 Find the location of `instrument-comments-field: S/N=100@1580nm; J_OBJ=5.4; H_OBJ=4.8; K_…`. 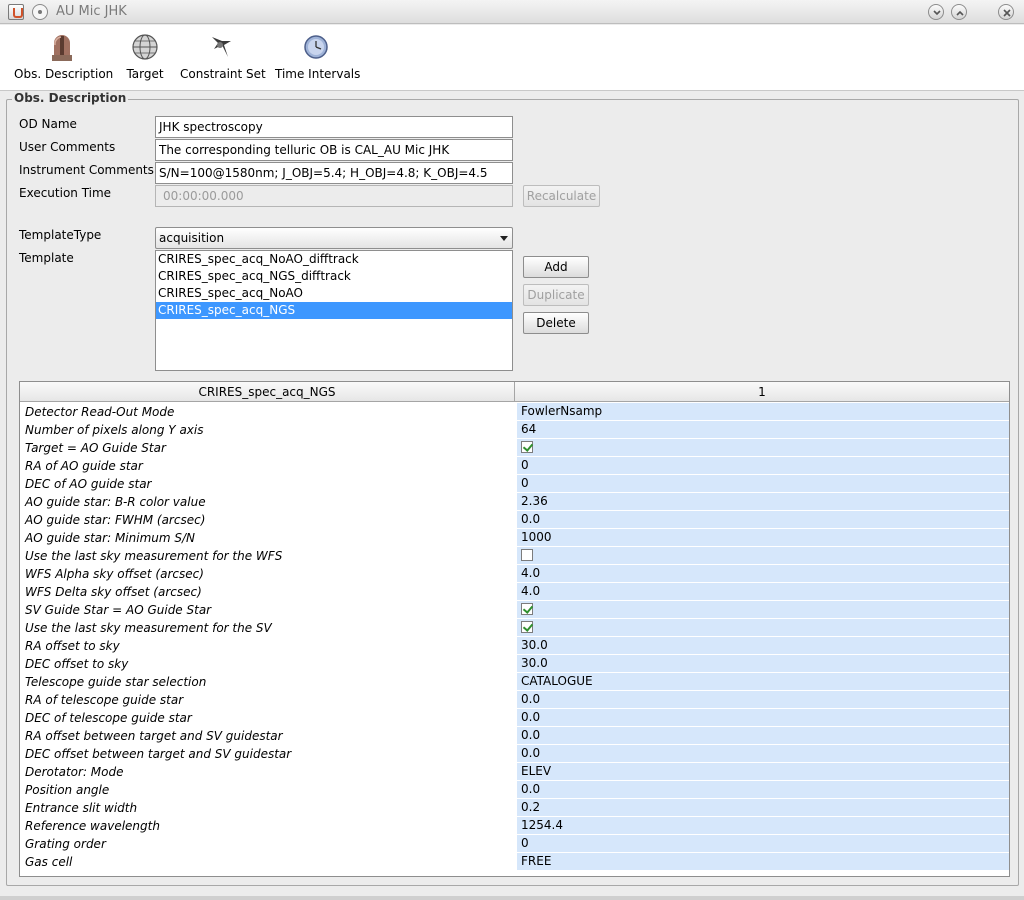

instrument-comments-field: S/N=100@1580nm; J_OBJ=5.4; H_OBJ=4.8; K_… is located at coordinates (334, 173).